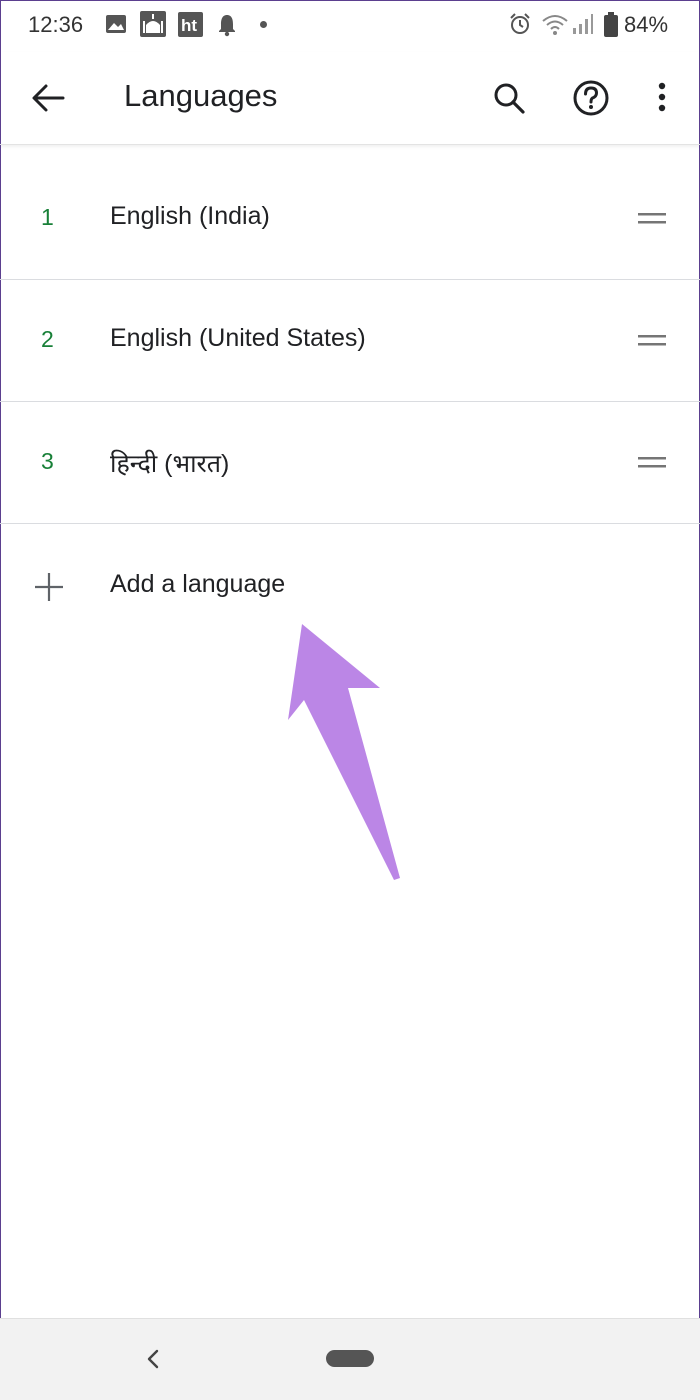 Image resolution: width=700 pixels, height=1400 pixels. What do you see at coordinates (350, 586) in the screenshot?
I see `add-language-button: Add a language` at bounding box center [350, 586].